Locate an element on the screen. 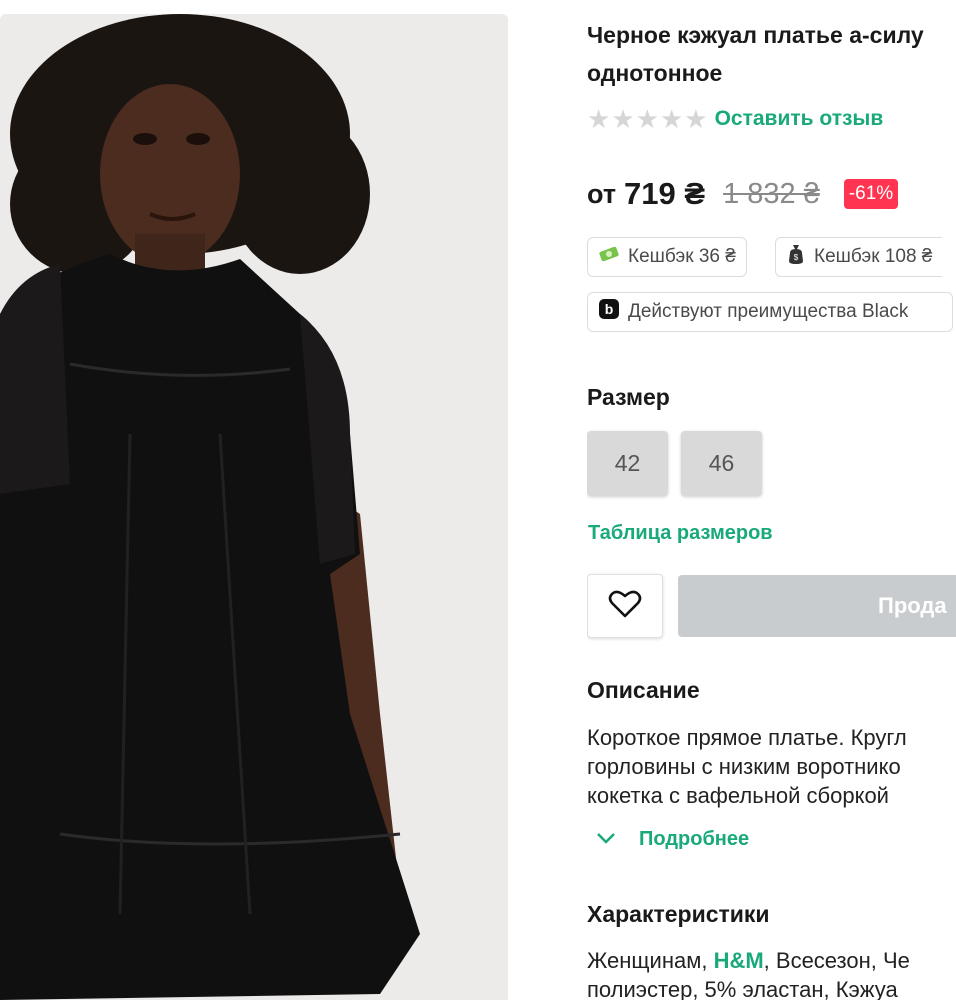  price-row: от 719 ₴ 1 832 ₴ -61% is located at coordinates (743, 194).